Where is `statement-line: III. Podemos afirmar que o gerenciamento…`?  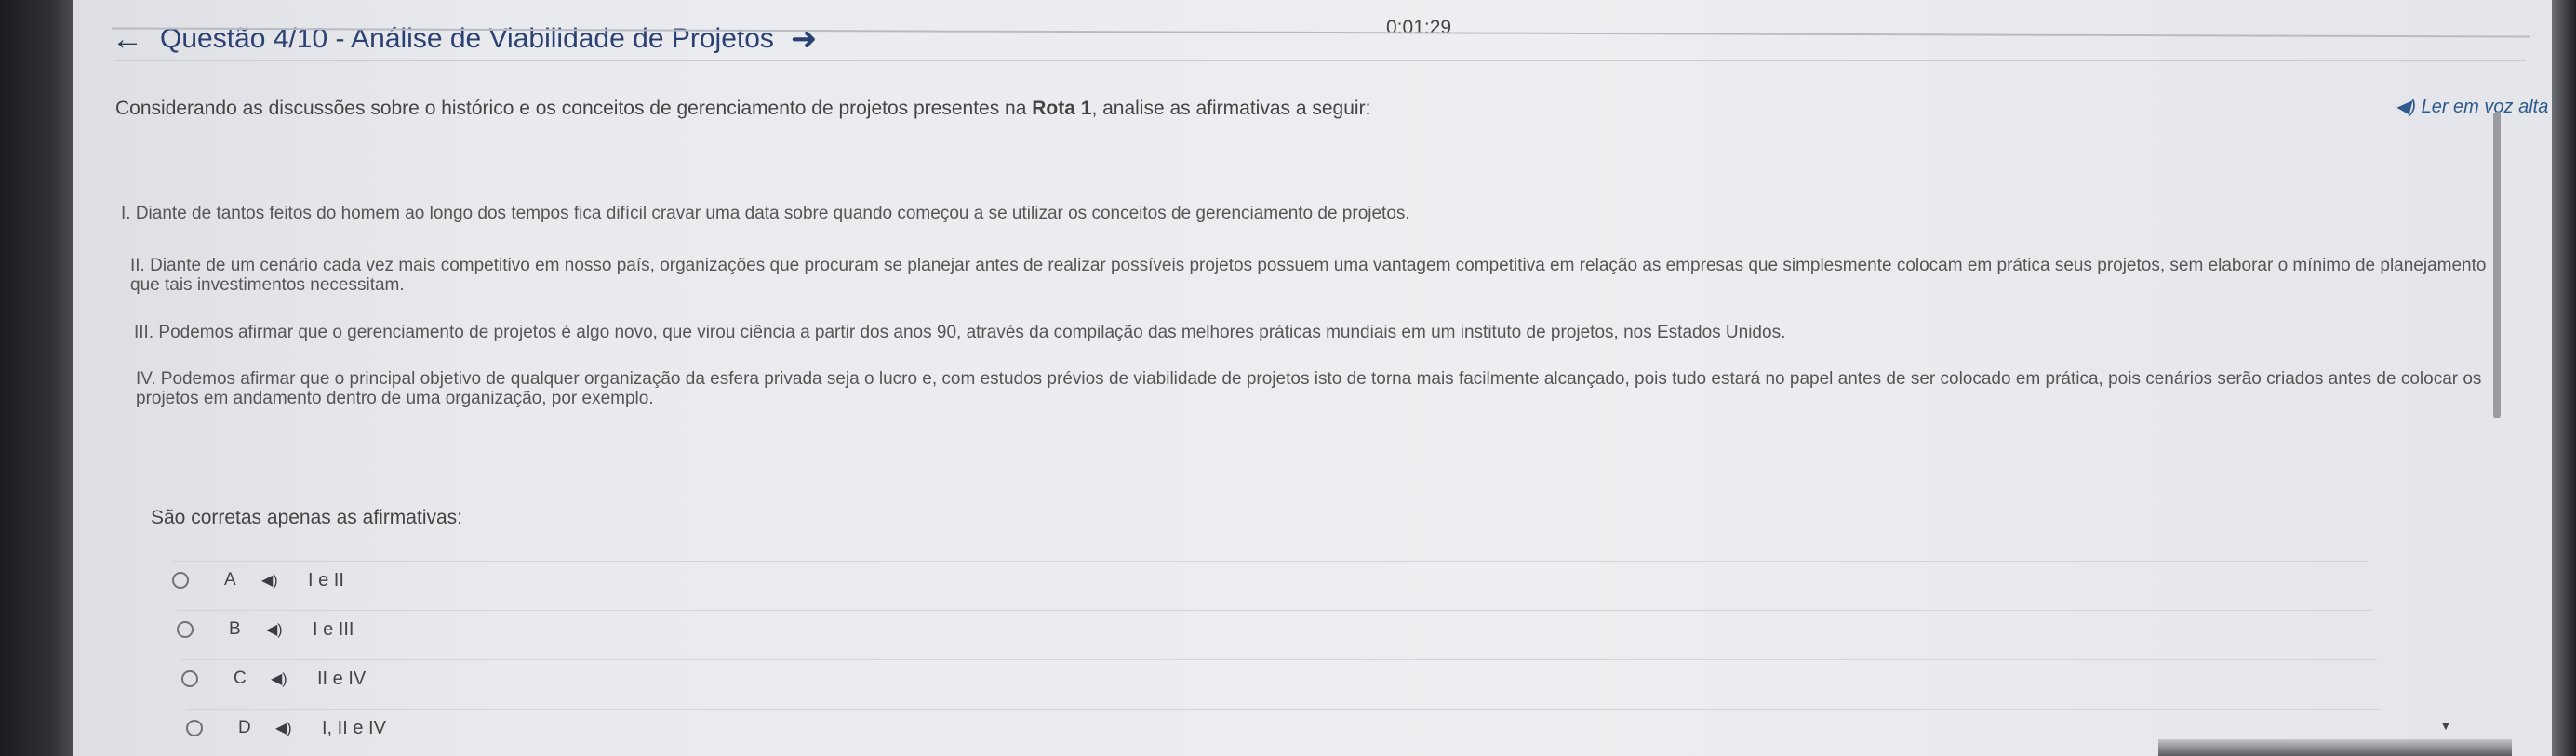
statement-line: III. Podemos afirmar que o gerenciamento… is located at coordinates (960, 332).